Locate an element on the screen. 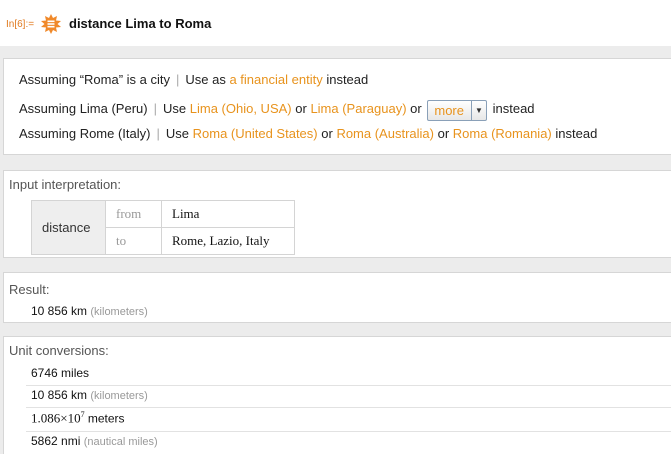  assumption-text: Assuming Lima (Peru) is located at coordinates (83, 108).